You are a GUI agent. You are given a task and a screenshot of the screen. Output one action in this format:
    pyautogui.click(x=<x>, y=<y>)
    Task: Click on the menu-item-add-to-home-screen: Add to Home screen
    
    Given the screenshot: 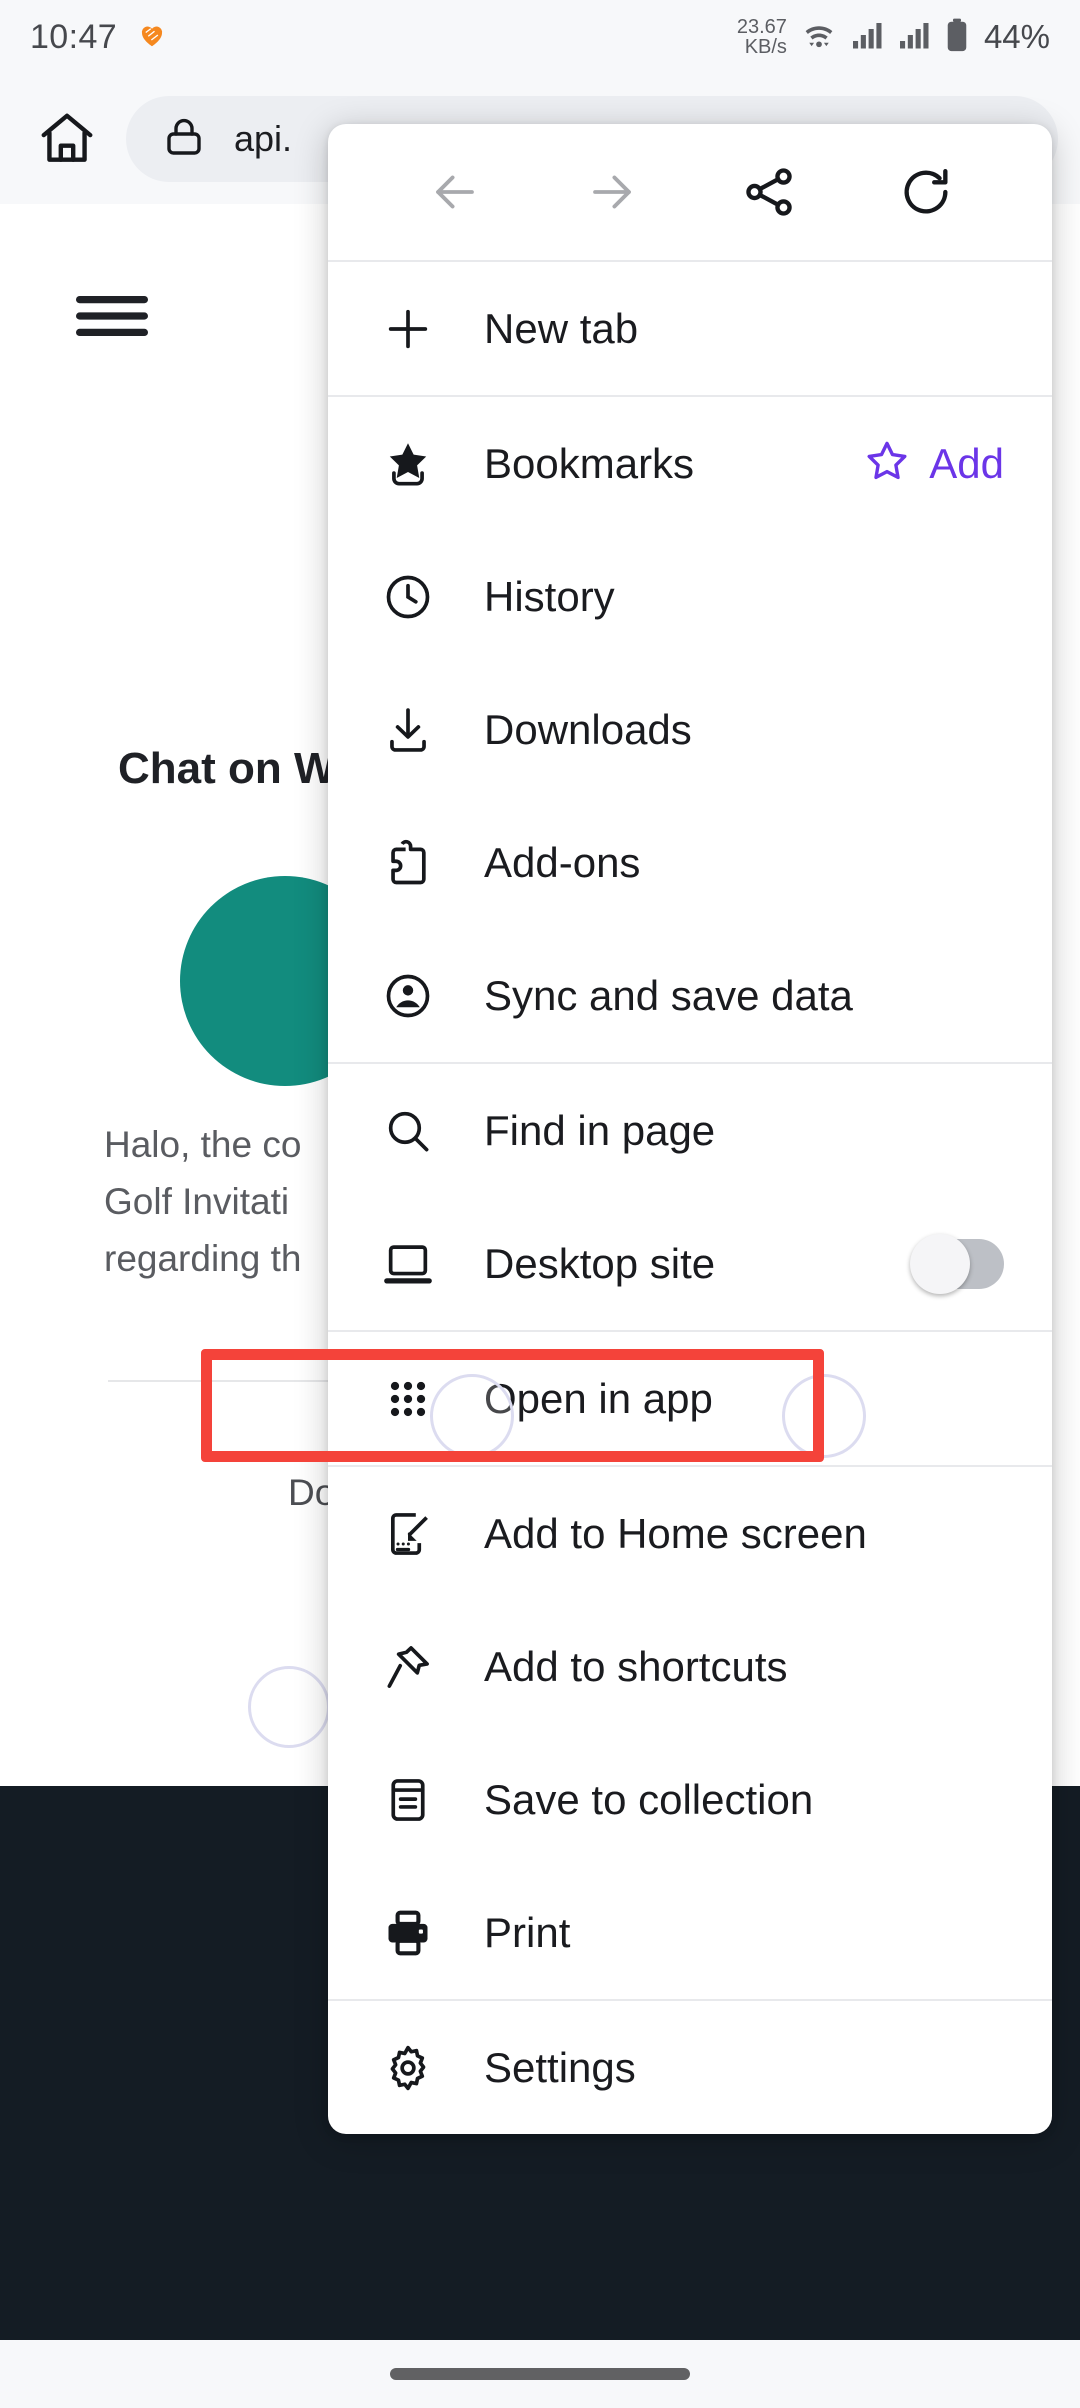 What is the action you would take?
    pyautogui.click(x=690, y=1533)
    